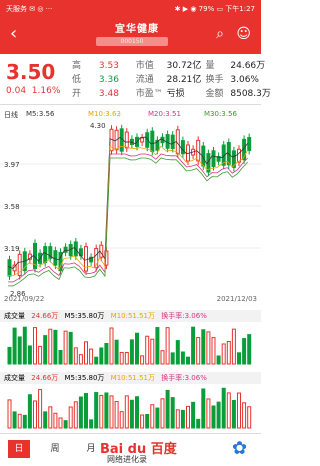  Describe the element at coordinates (236, 299) in the screenshot. I see `date-end: 2021/12/03` at that location.